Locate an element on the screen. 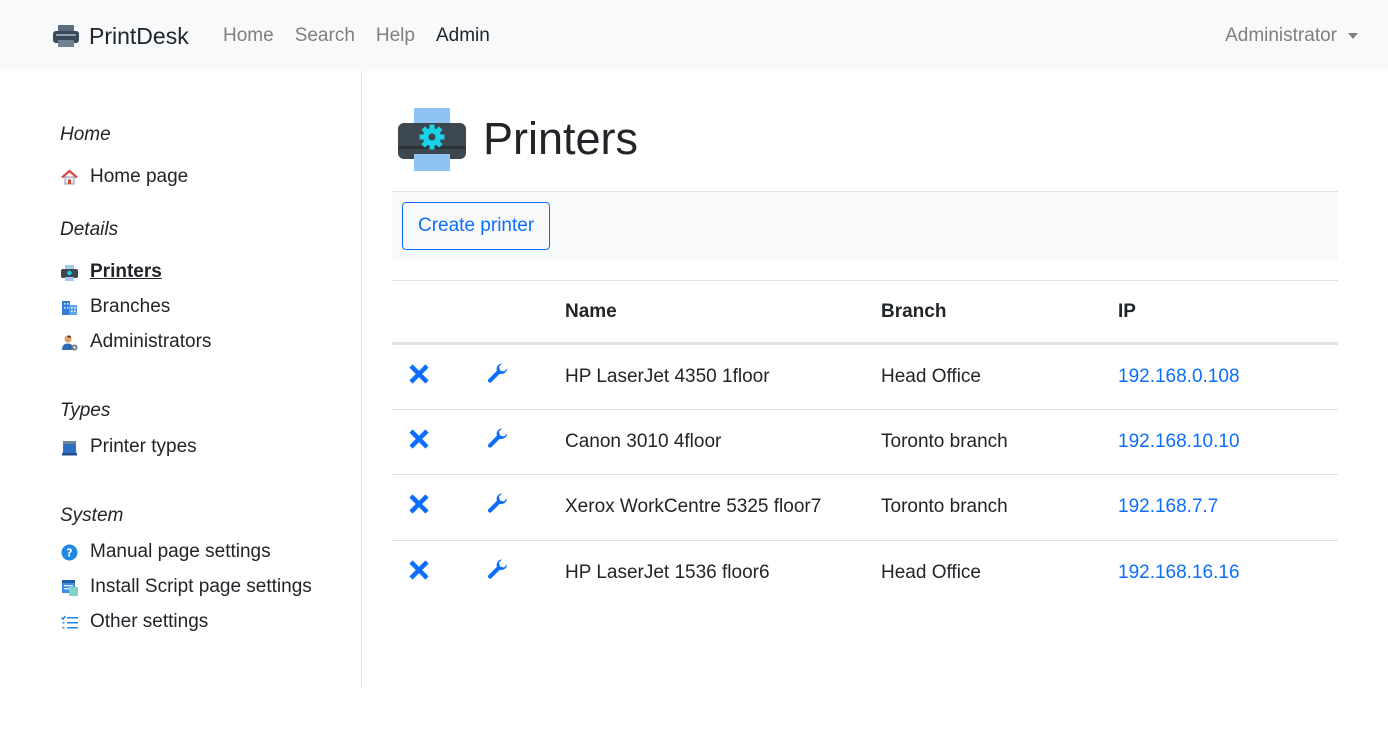  ip-link: 192.168.0.108 is located at coordinates (1179, 376).